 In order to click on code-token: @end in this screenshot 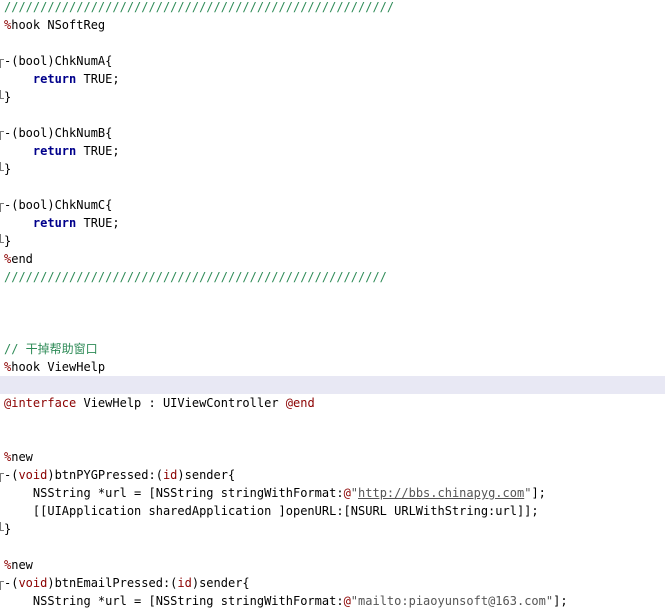, I will do `click(300, 403)`.